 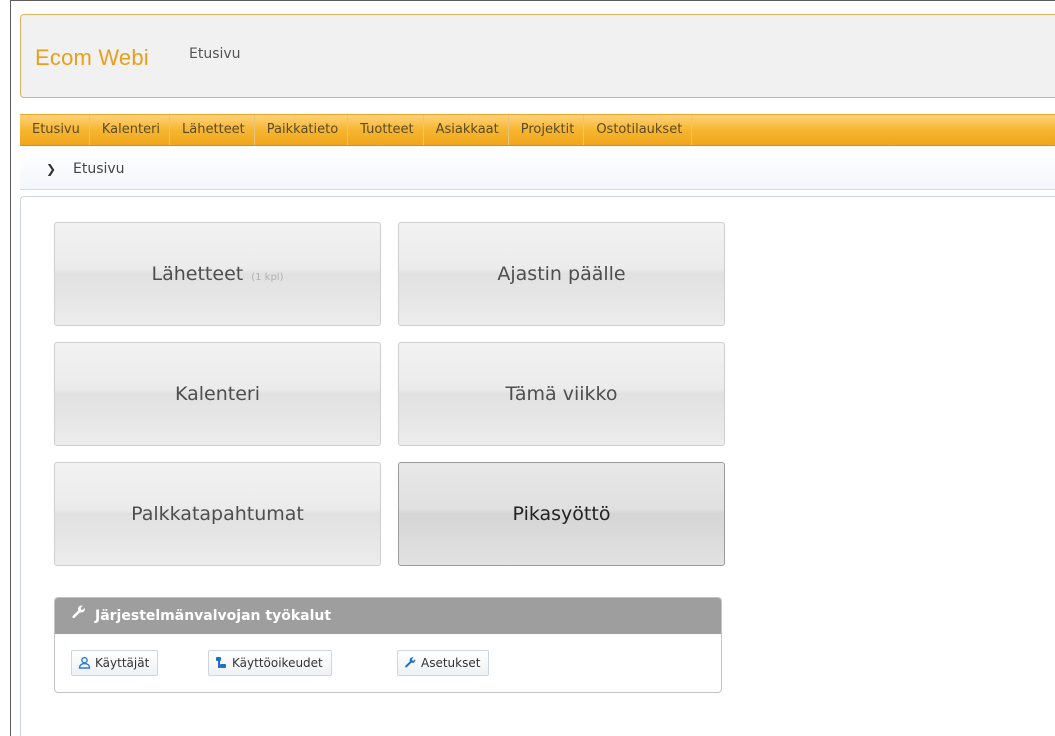 I want to click on page-title: Etusivu, so click(x=215, y=54).